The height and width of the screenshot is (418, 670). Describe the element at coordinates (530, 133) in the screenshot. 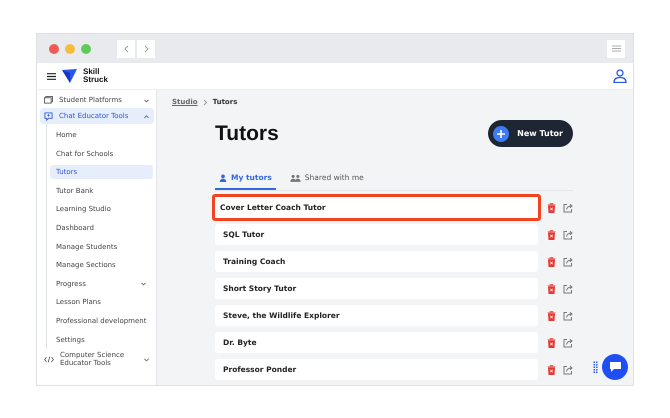

I see `new-tutor-button: New Tutor` at that location.